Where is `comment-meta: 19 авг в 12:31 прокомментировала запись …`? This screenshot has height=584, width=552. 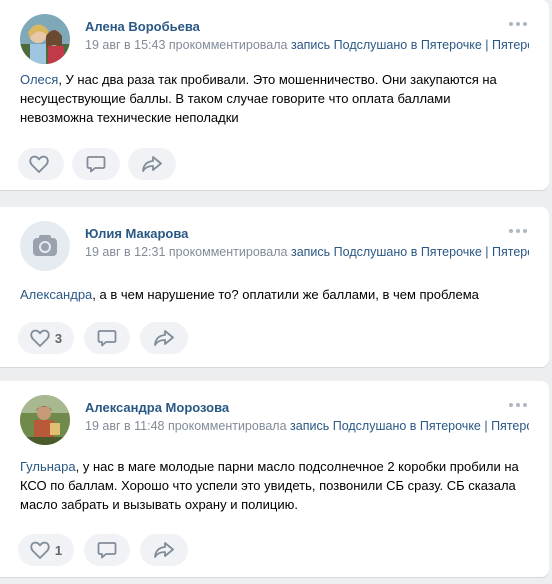
comment-meta: 19 авг в 12:31 прокомментировала запись … is located at coordinates (307, 252).